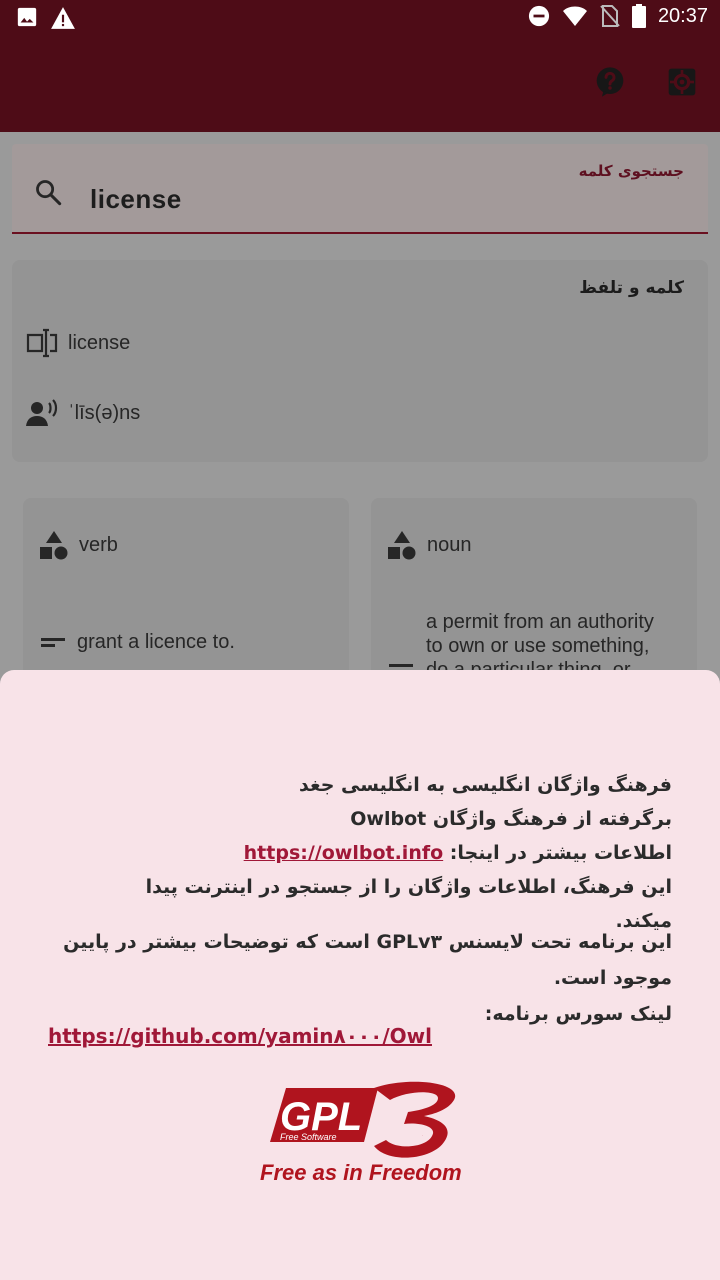  I want to click on more-info-label: اطلاعات بیشتر در اینجا:, so click(560, 853).